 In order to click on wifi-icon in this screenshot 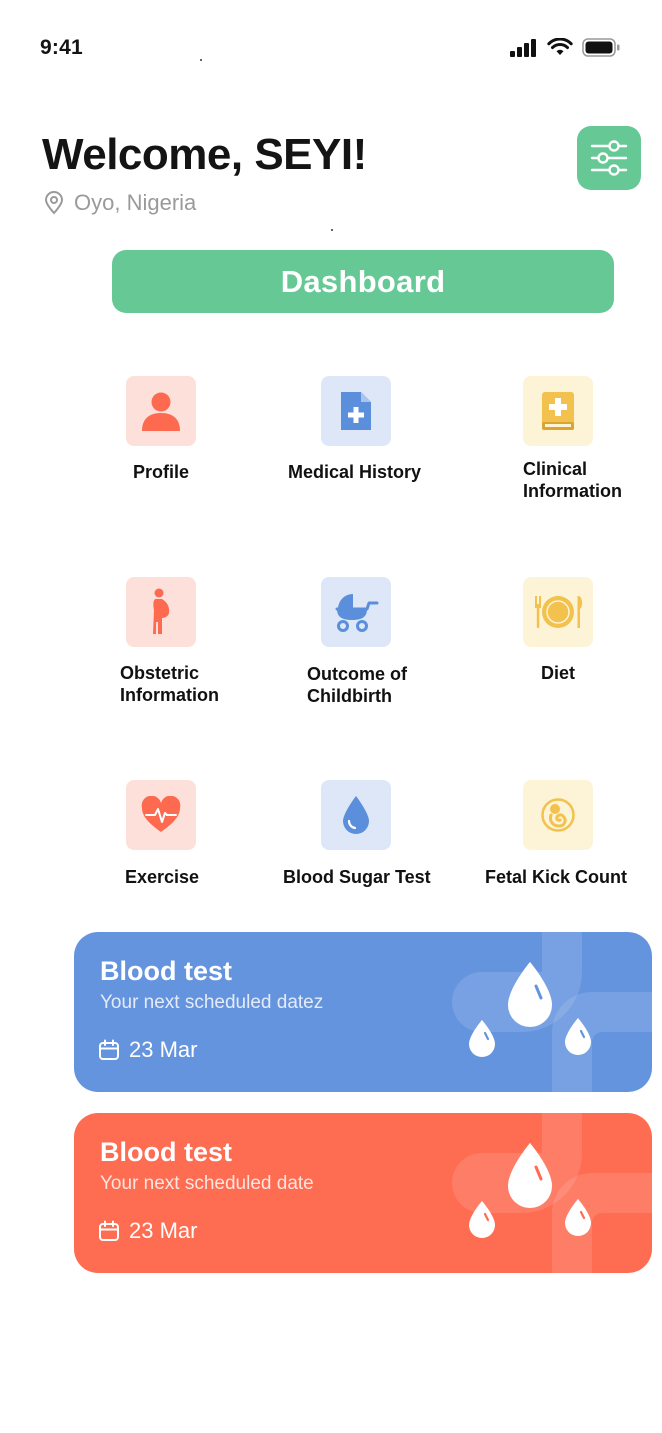, I will do `click(560, 46)`.